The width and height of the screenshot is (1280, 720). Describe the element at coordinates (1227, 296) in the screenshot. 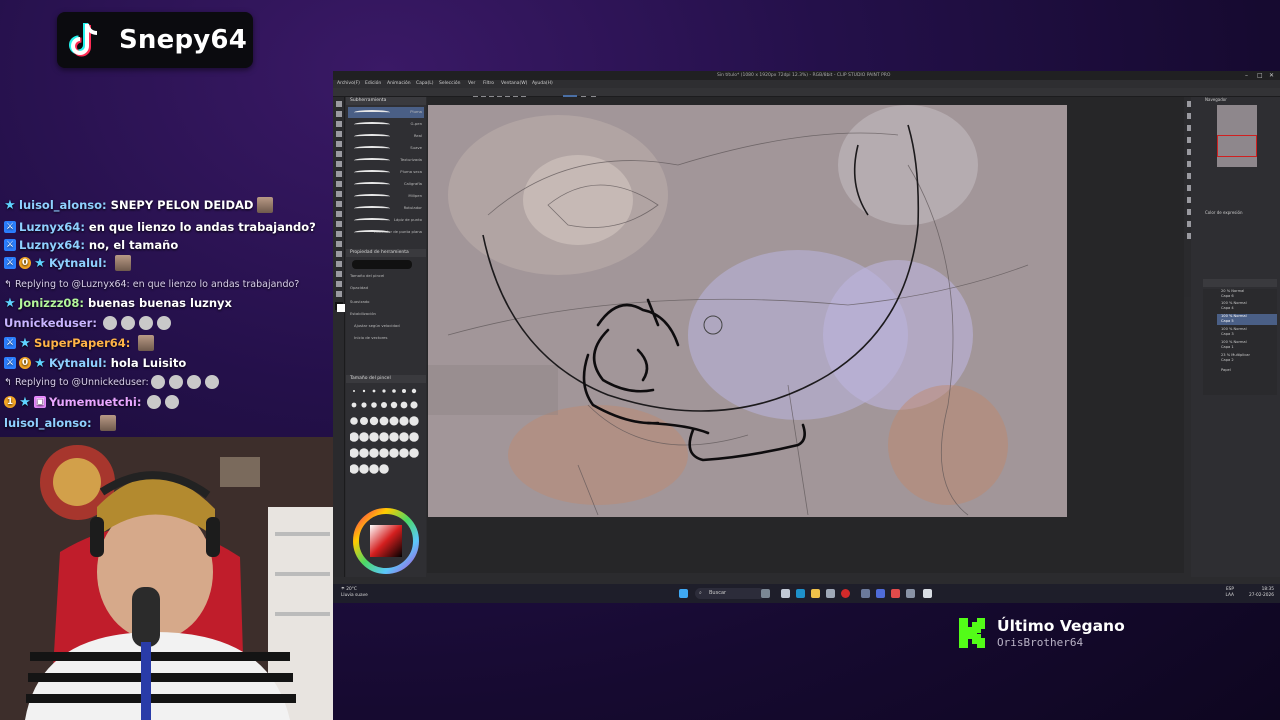

I see `layer-name: Capa 6` at that location.